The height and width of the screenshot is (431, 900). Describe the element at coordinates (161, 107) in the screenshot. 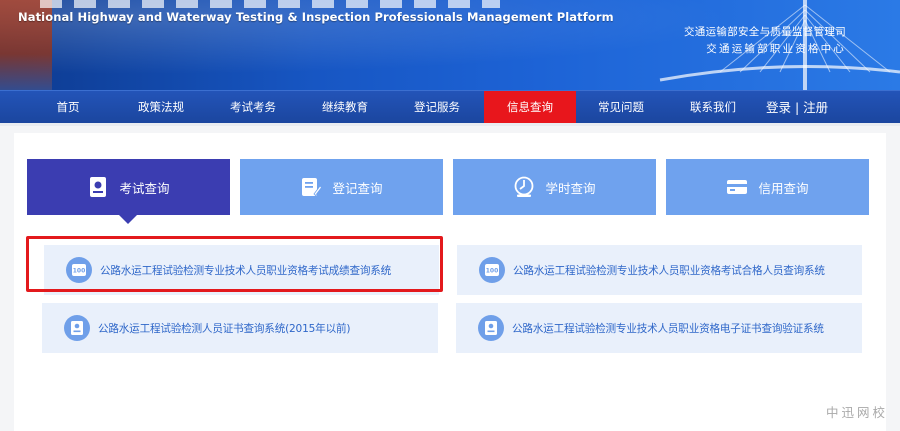

I see `nav-item-policies: 政策法规` at that location.